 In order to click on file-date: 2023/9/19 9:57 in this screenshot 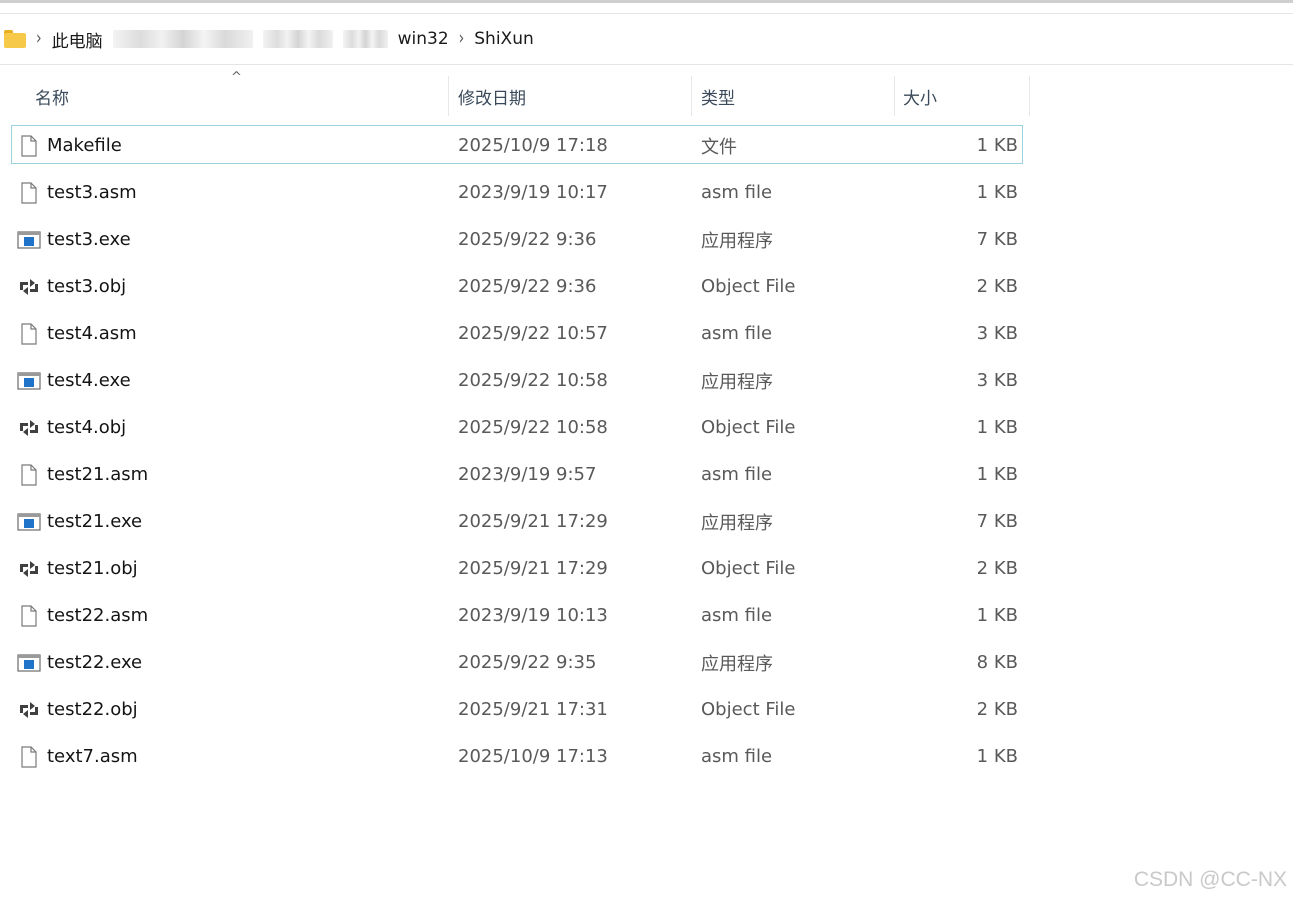, I will do `click(527, 474)`.